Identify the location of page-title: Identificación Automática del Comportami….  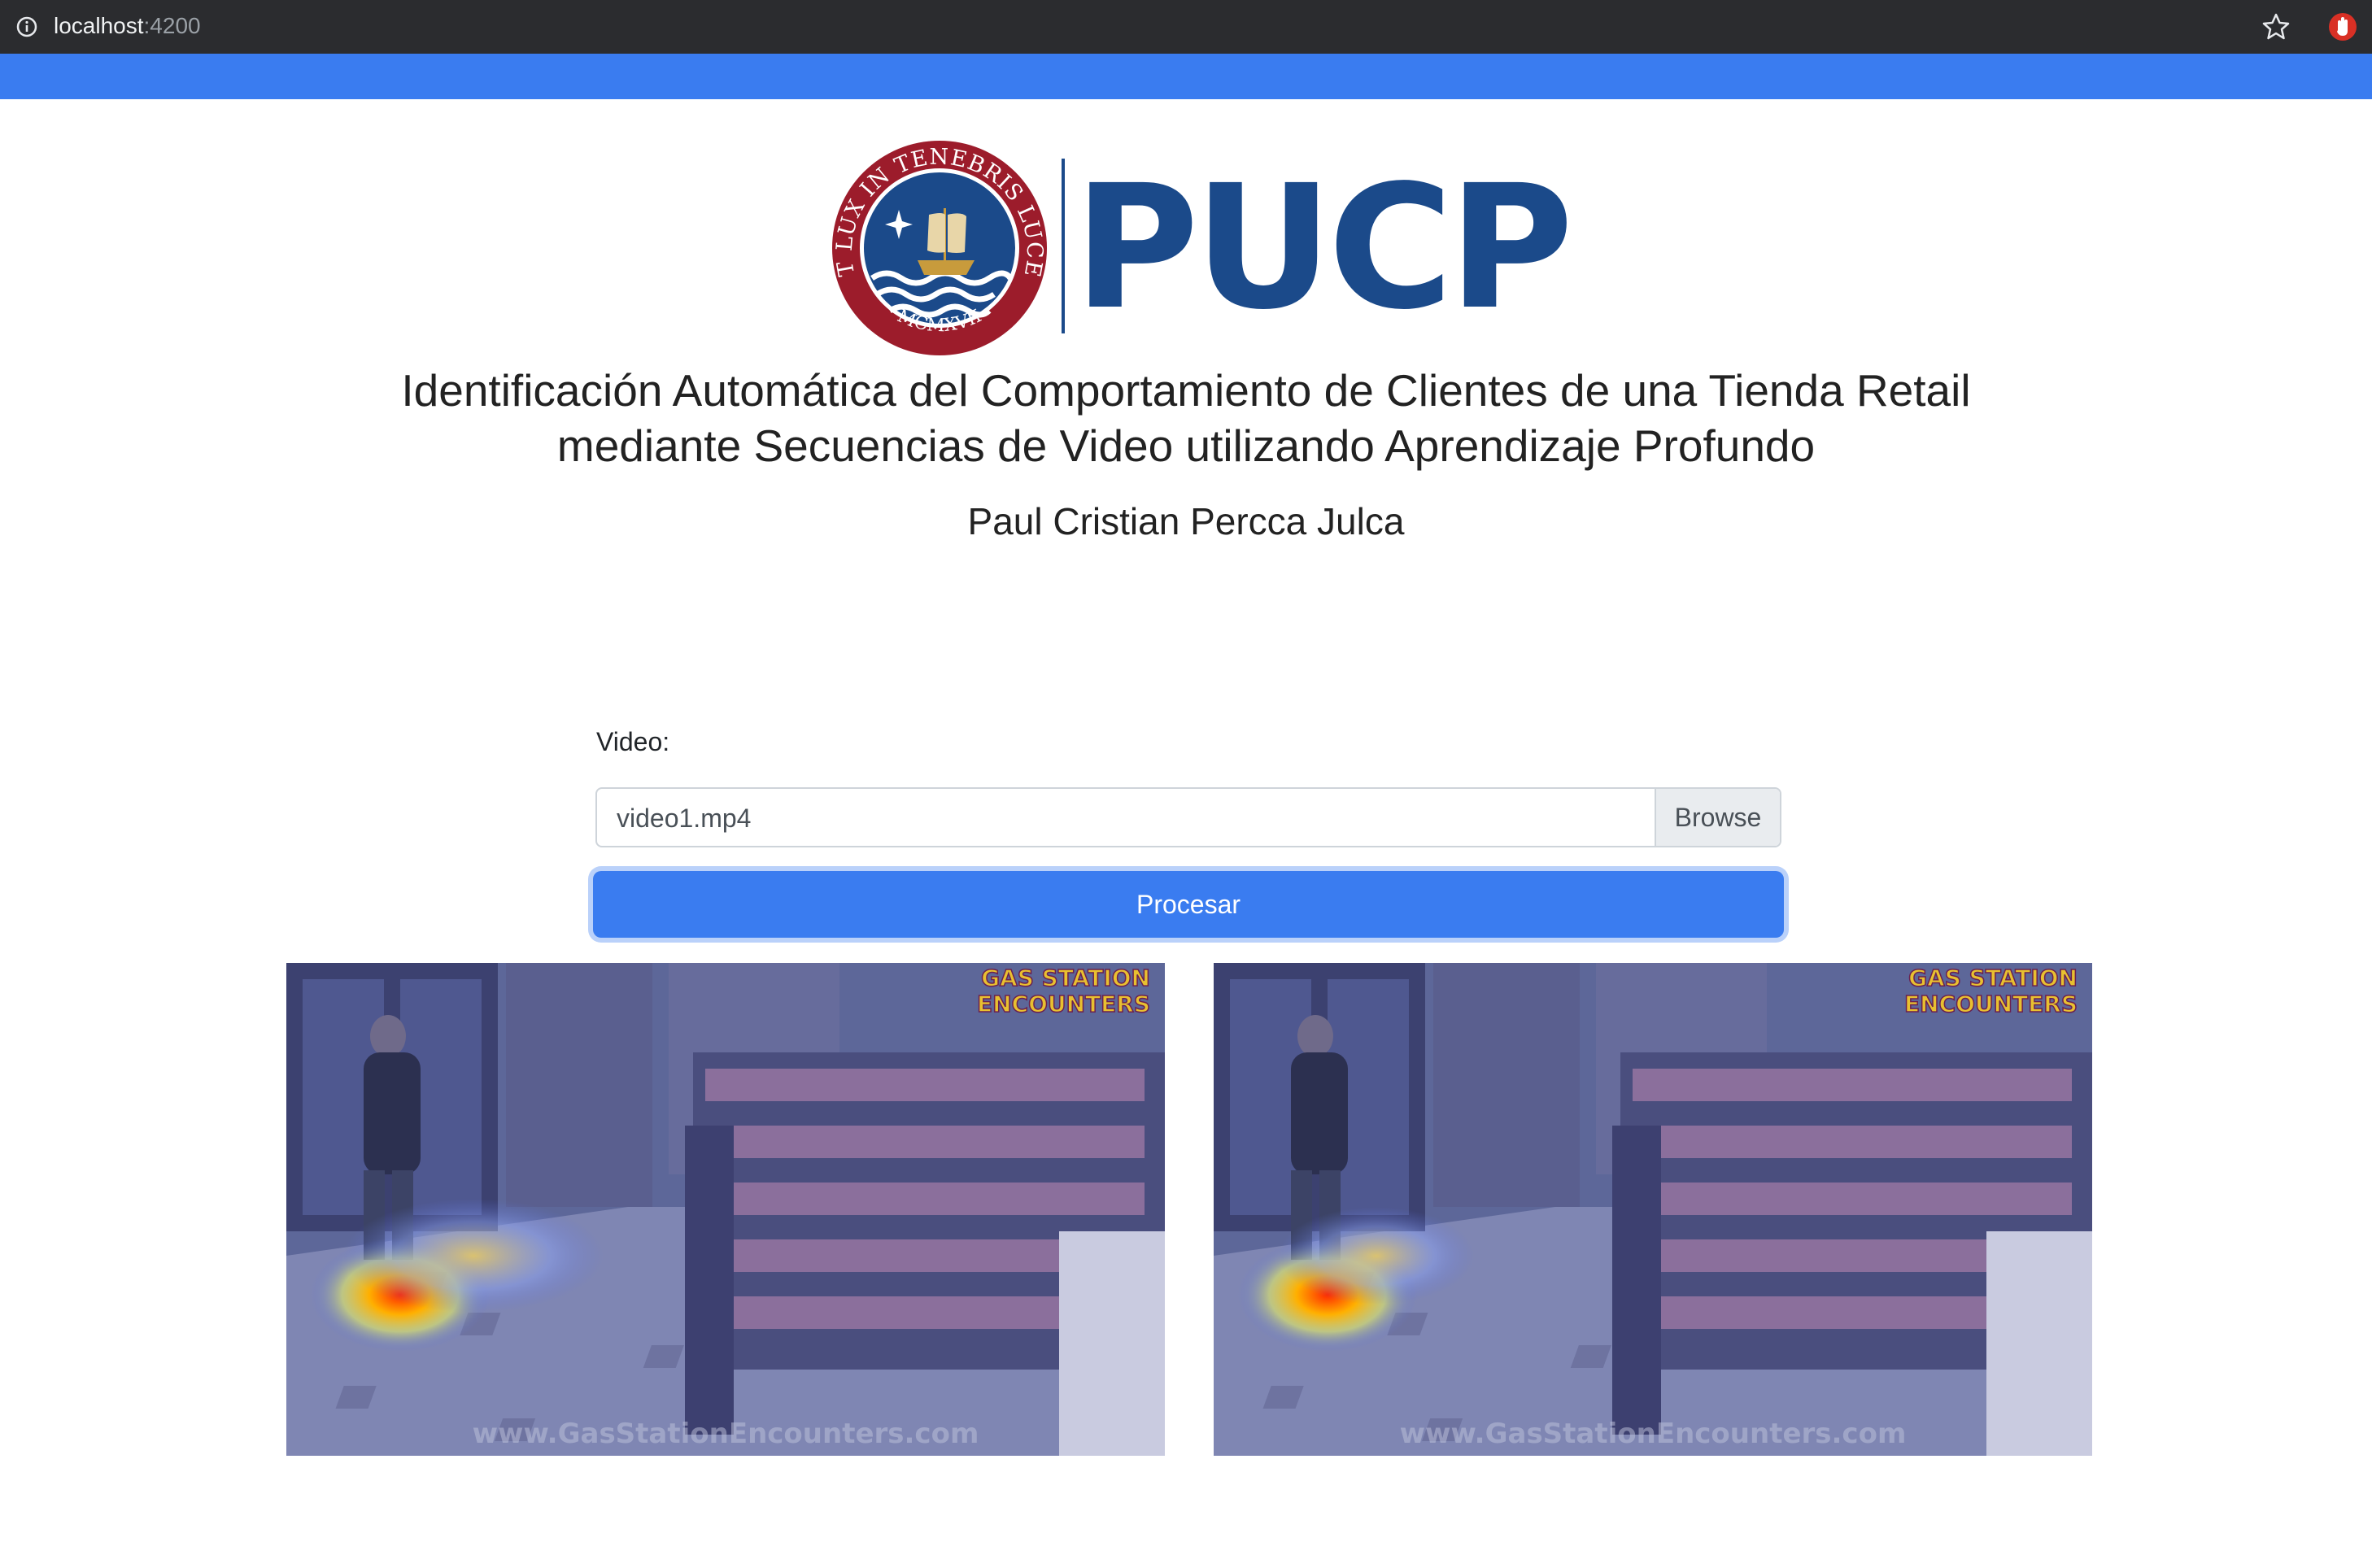
(1186, 418).